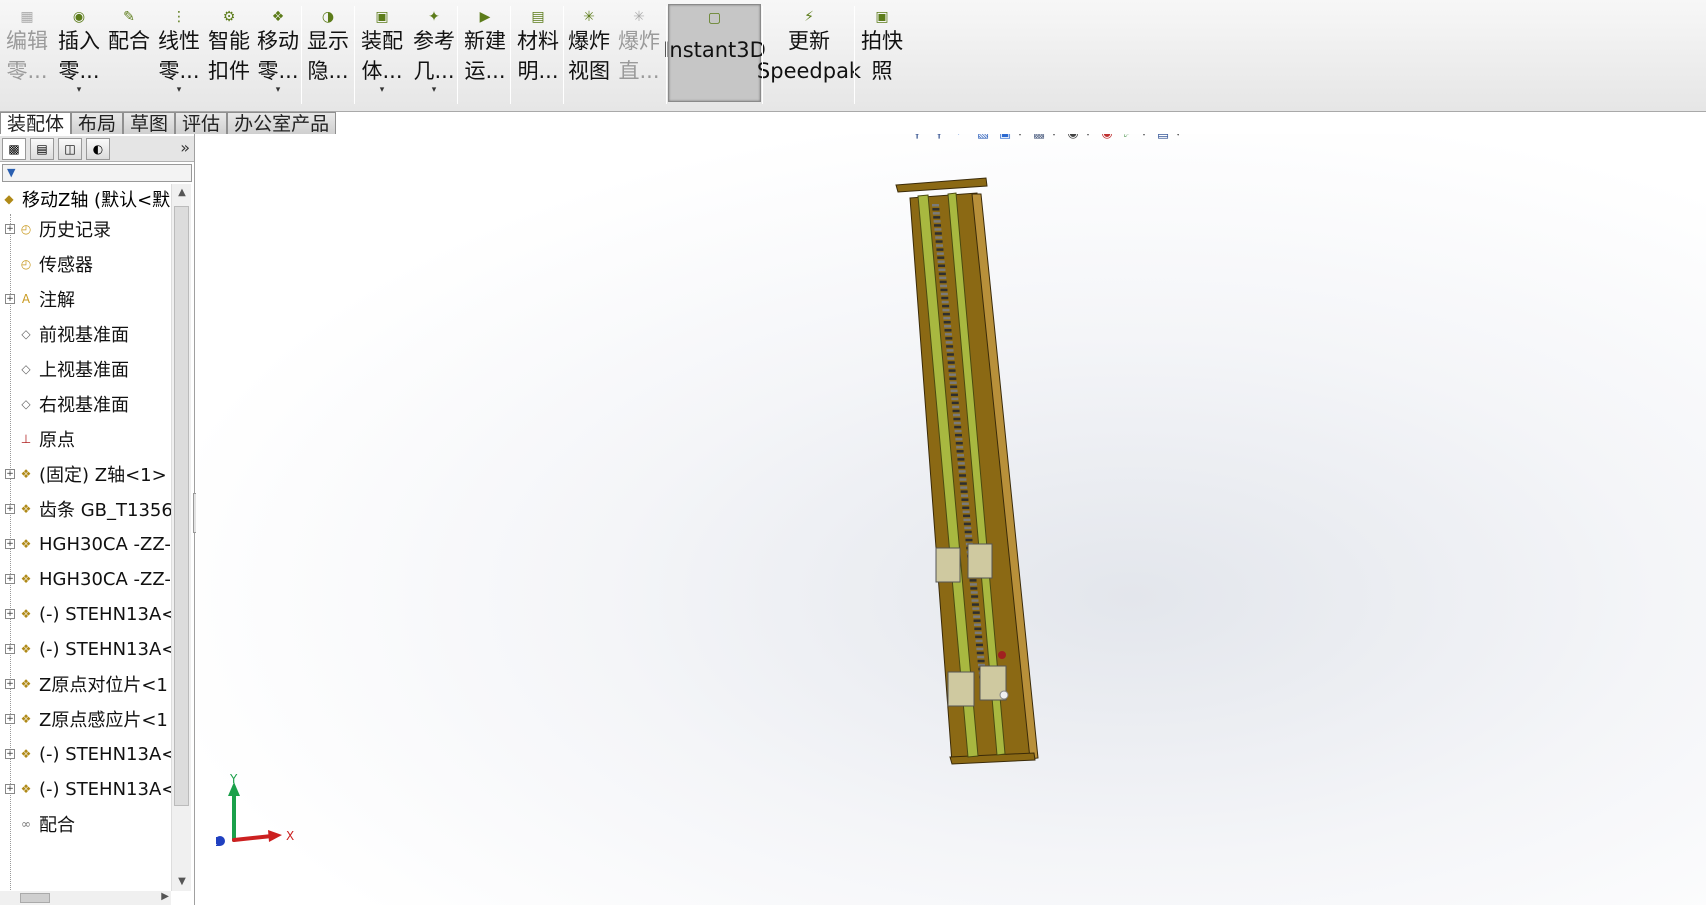 The image size is (1706, 905). Describe the element at coordinates (97, 123) in the screenshot. I see `tab-1: 布局` at that location.